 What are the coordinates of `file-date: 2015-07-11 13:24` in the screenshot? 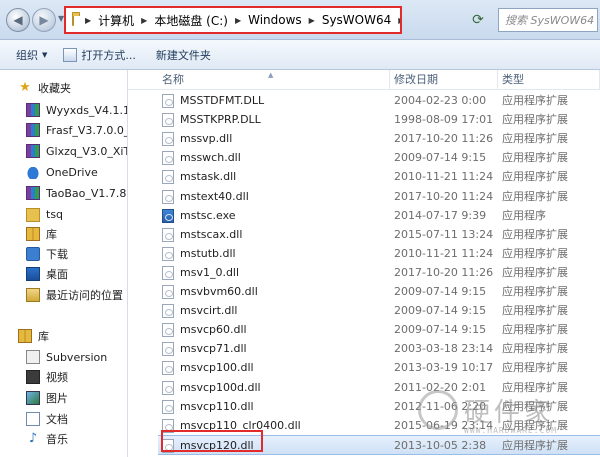 It's located at (444, 234).